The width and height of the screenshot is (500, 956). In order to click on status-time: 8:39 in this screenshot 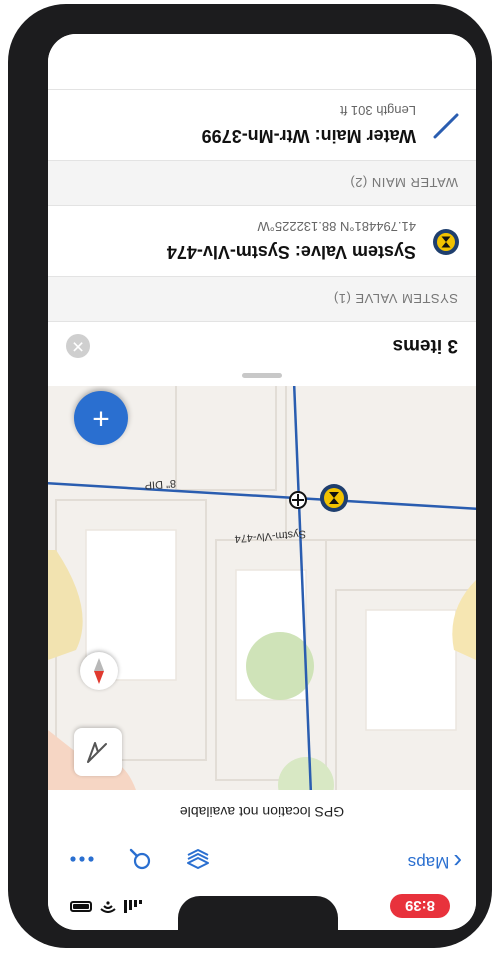, I will do `click(420, 906)`.